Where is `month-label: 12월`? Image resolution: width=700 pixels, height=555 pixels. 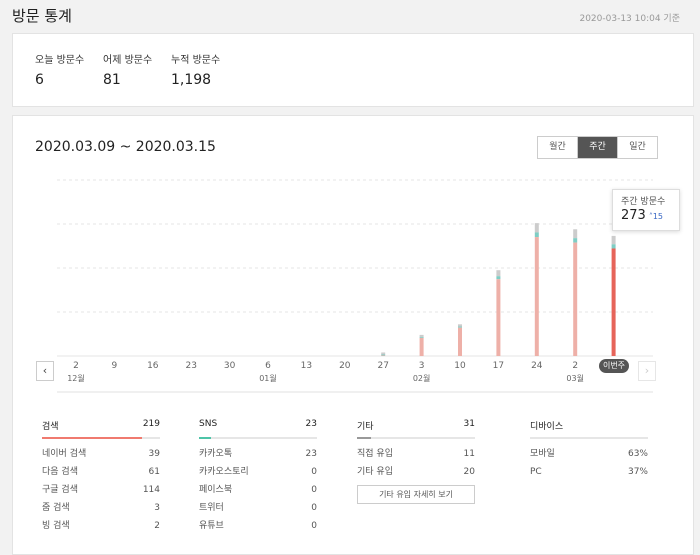
month-label: 12월 is located at coordinates (76, 378).